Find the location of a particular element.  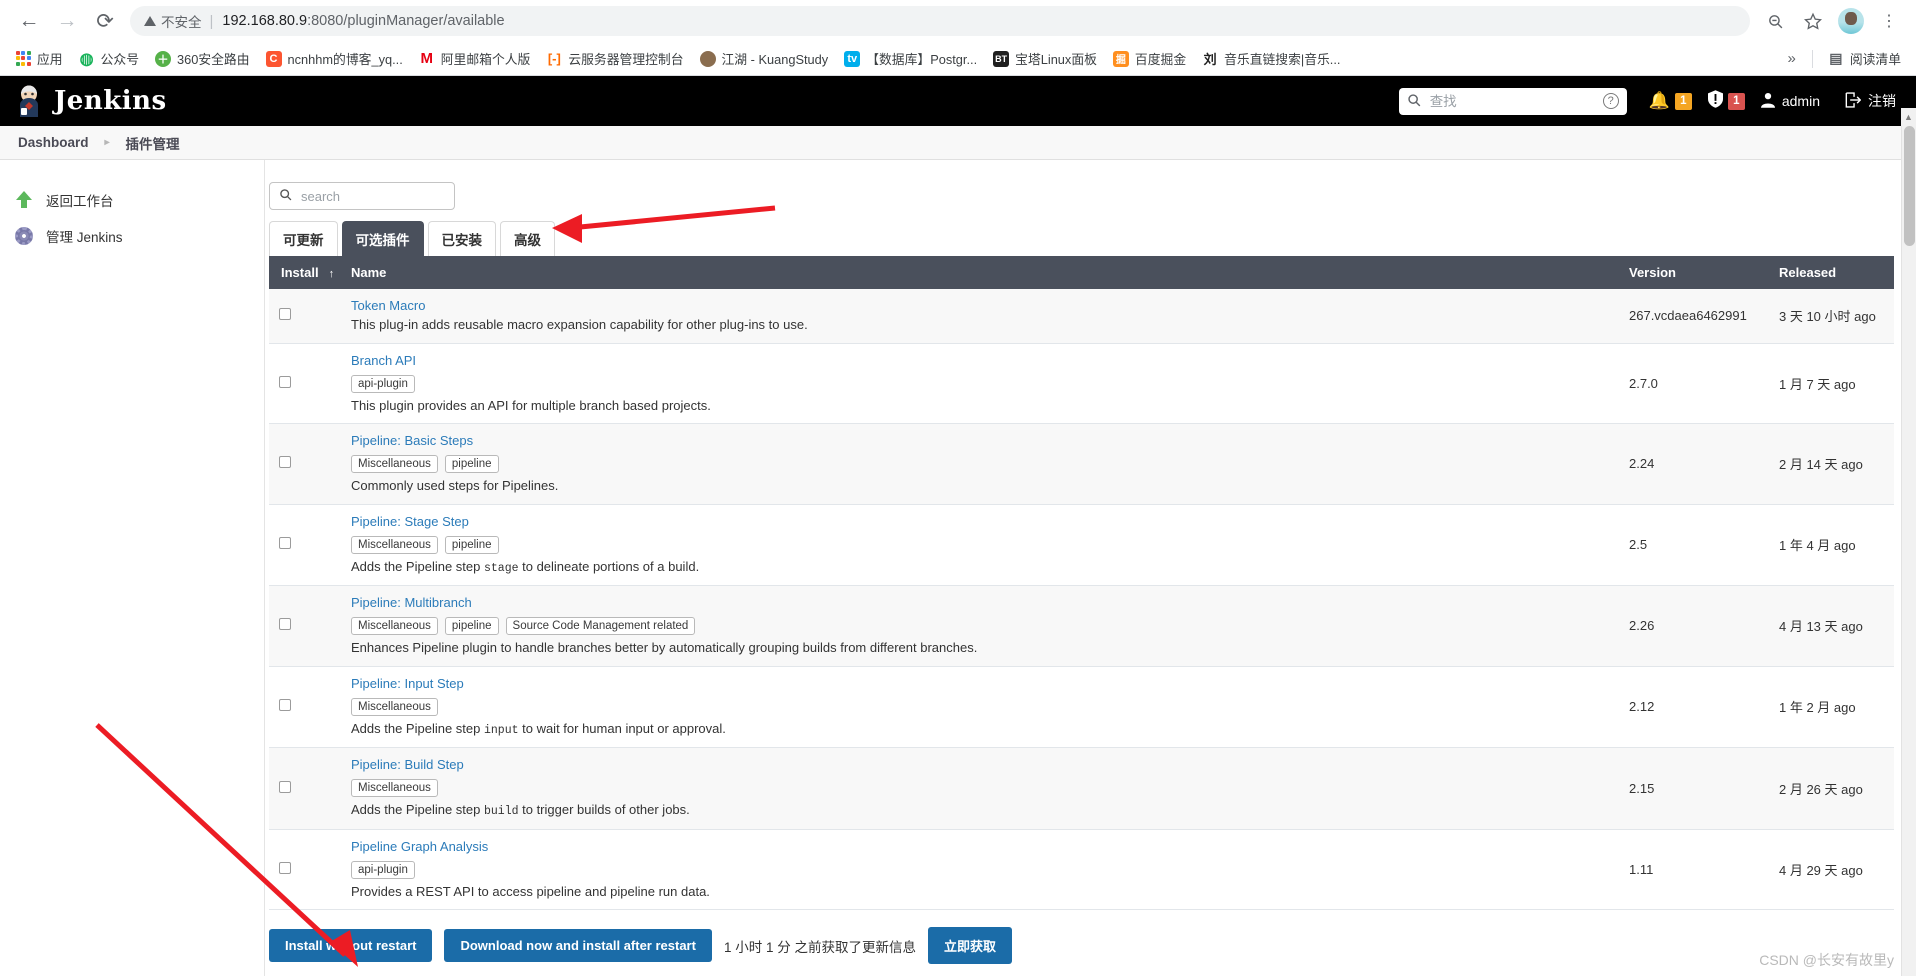

user-menu: admin is located at coordinates (1790, 101).